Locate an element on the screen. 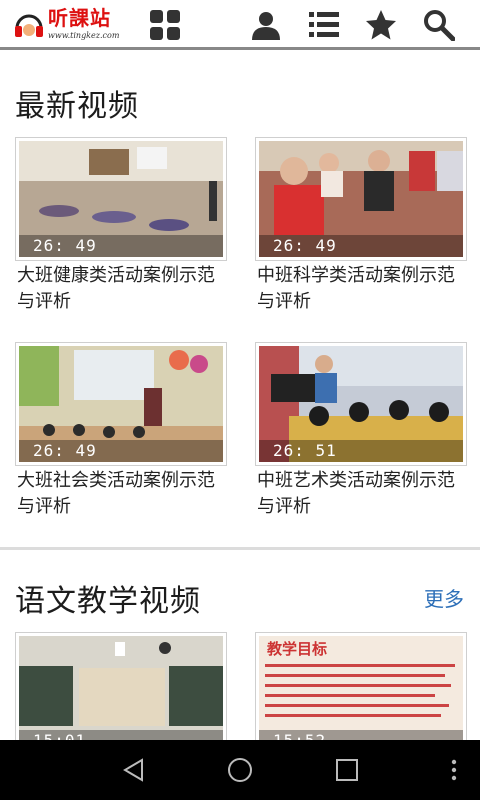 The width and height of the screenshot is (480, 800). list-icon is located at coordinates (324, 25).